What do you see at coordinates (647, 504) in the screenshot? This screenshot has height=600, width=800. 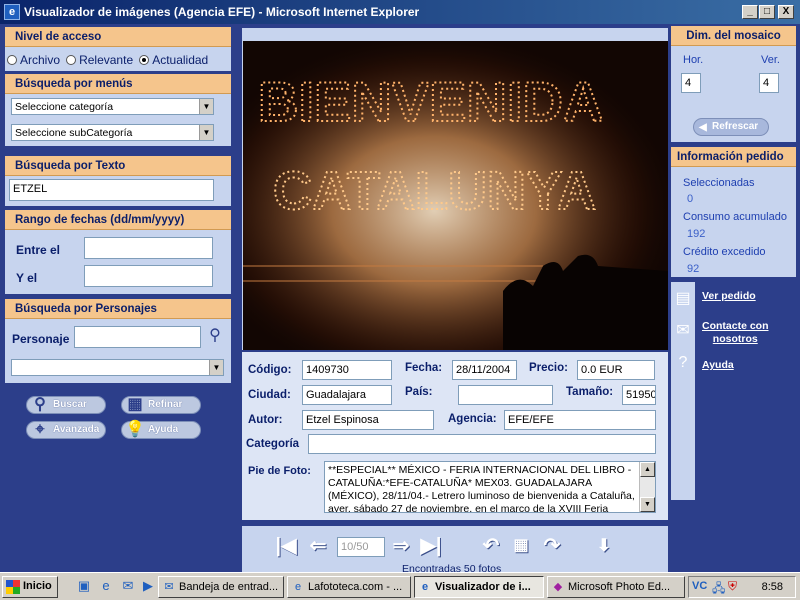 I see `scroll-down-icon: ▼` at bounding box center [647, 504].